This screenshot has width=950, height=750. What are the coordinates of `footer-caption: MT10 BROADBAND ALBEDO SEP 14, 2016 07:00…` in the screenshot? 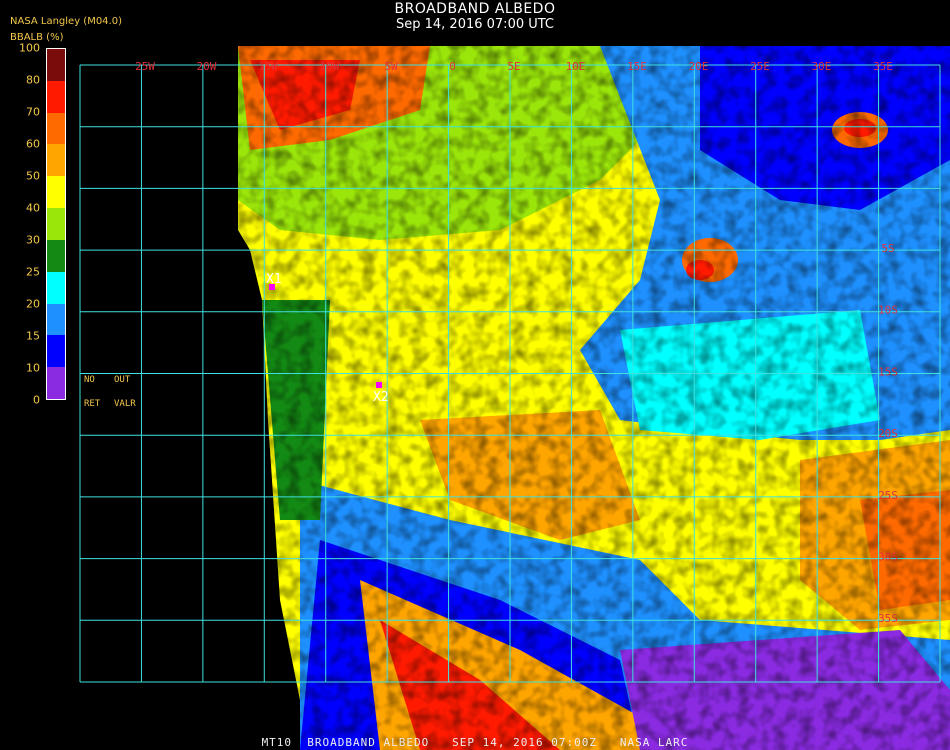 It's located at (475, 742).